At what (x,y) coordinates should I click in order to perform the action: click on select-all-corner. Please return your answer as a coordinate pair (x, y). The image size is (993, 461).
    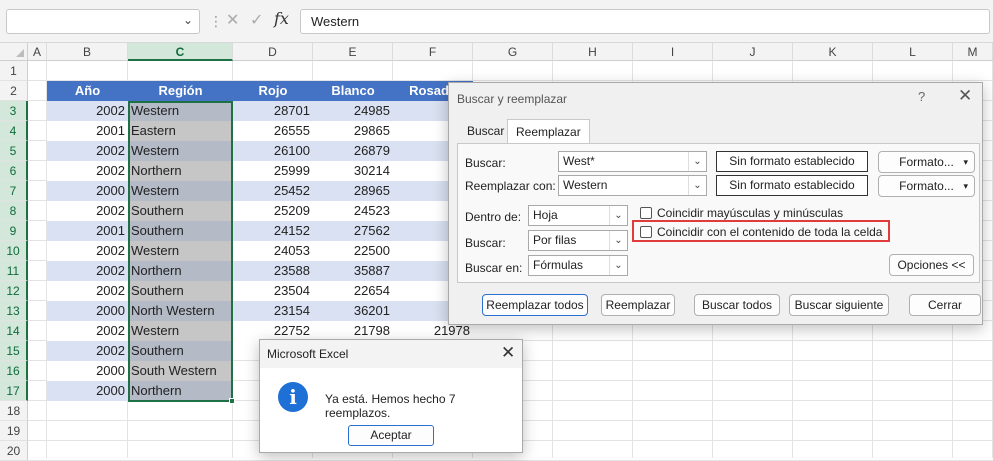
    Looking at the image, I should click on (14, 52).